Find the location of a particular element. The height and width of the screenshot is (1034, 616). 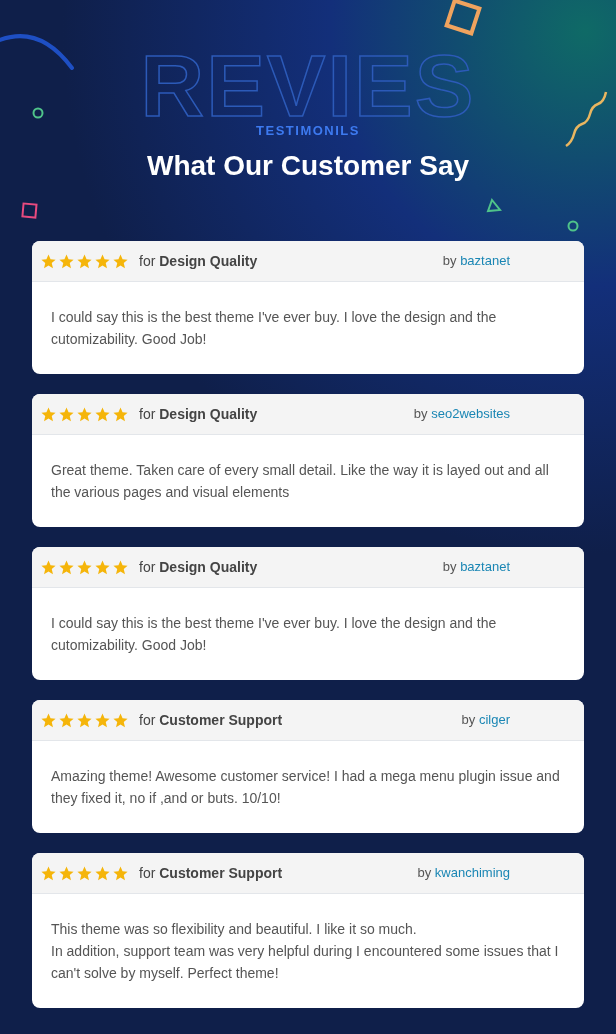

watermark-title: REVIES is located at coordinates (308, 86).